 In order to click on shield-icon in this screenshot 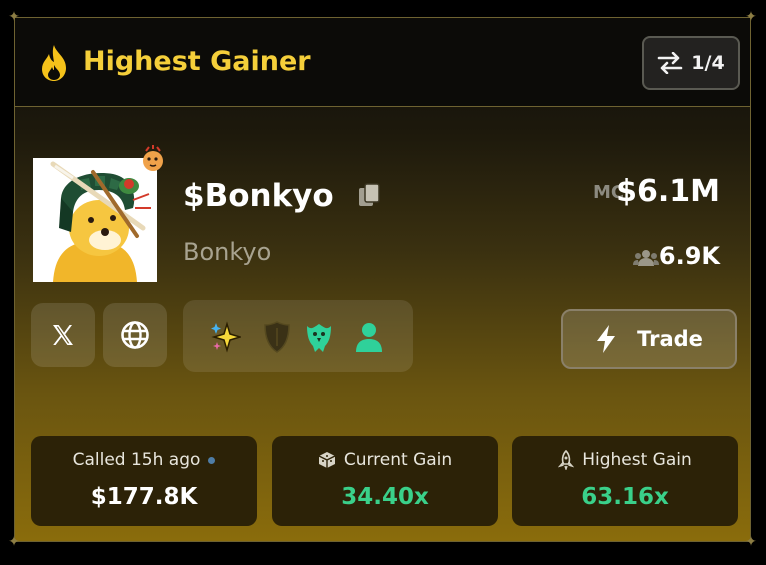, I will do `click(277, 337)`.